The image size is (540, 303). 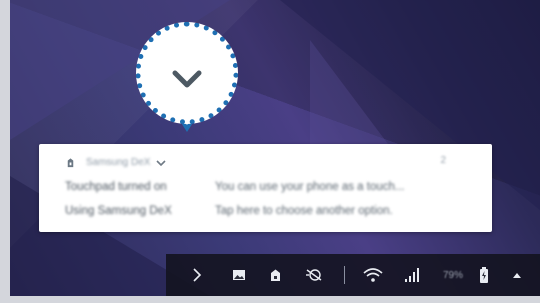 I want to click on expand-chevron-icon, so click(x=161, y=163).